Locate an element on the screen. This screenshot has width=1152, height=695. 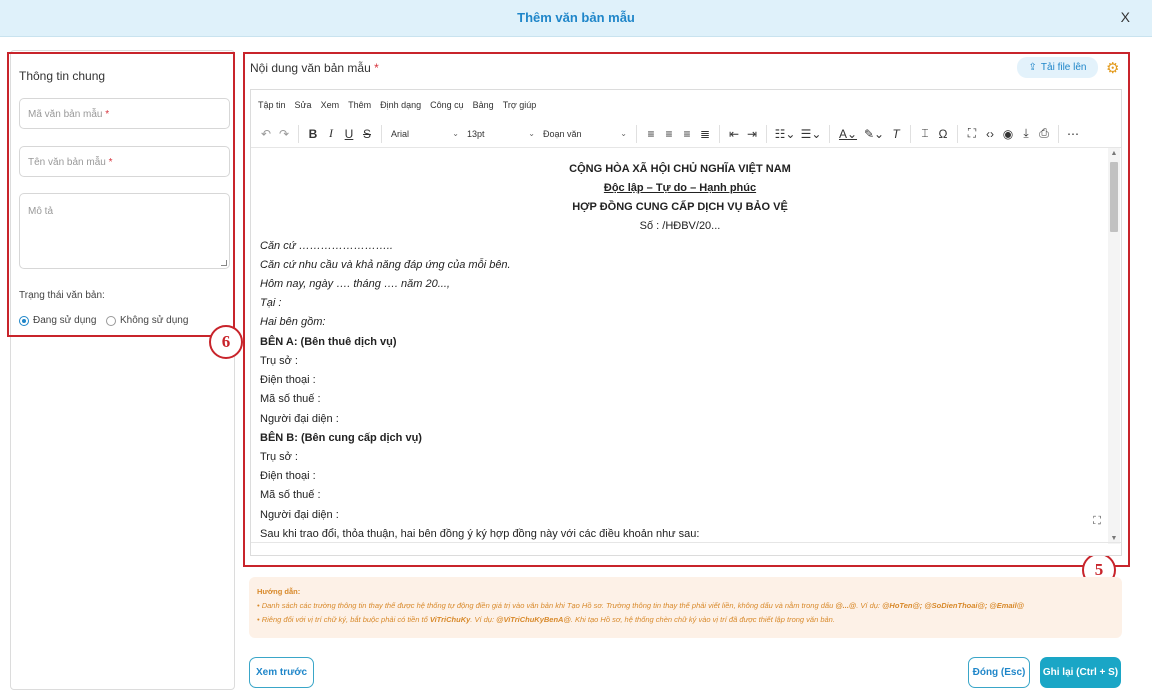
fullscreen-icon: ⛶ is located at coordinates (972, 134).